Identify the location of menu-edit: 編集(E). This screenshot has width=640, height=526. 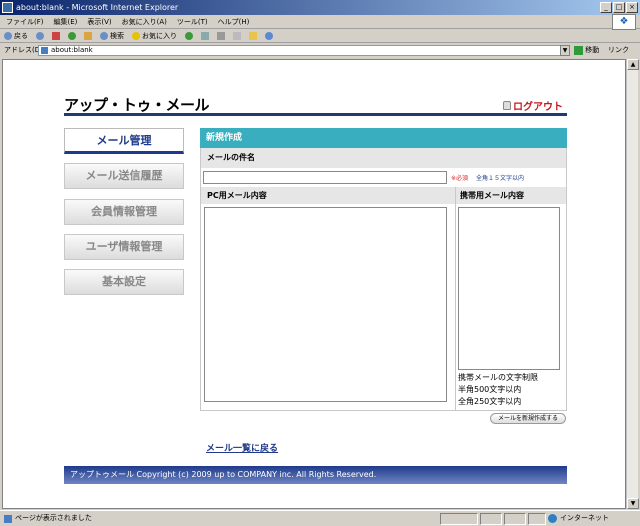
(66, 21).